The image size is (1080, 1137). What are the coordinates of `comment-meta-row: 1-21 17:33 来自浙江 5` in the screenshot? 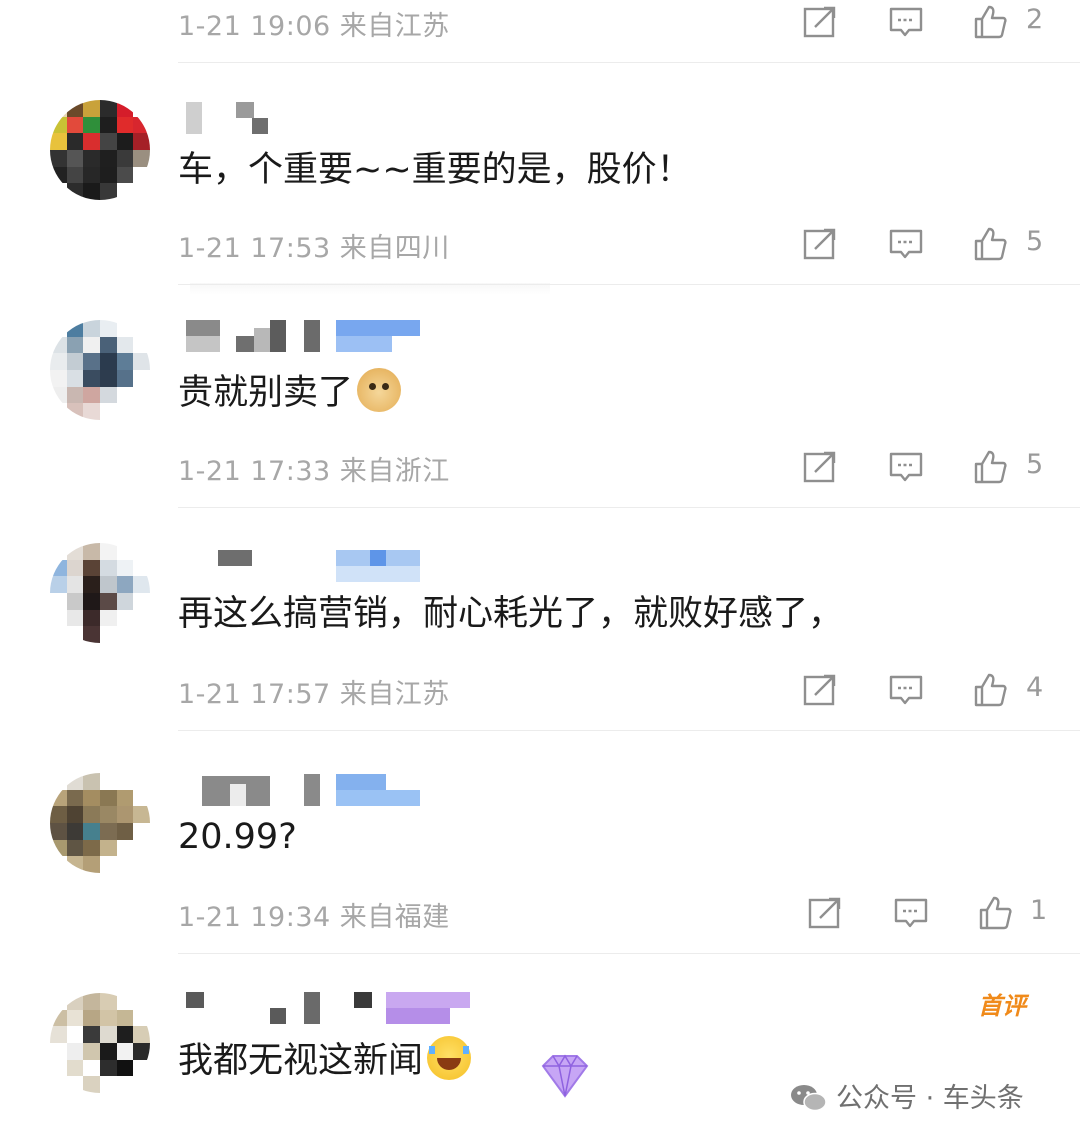 It's located at (540, 467).